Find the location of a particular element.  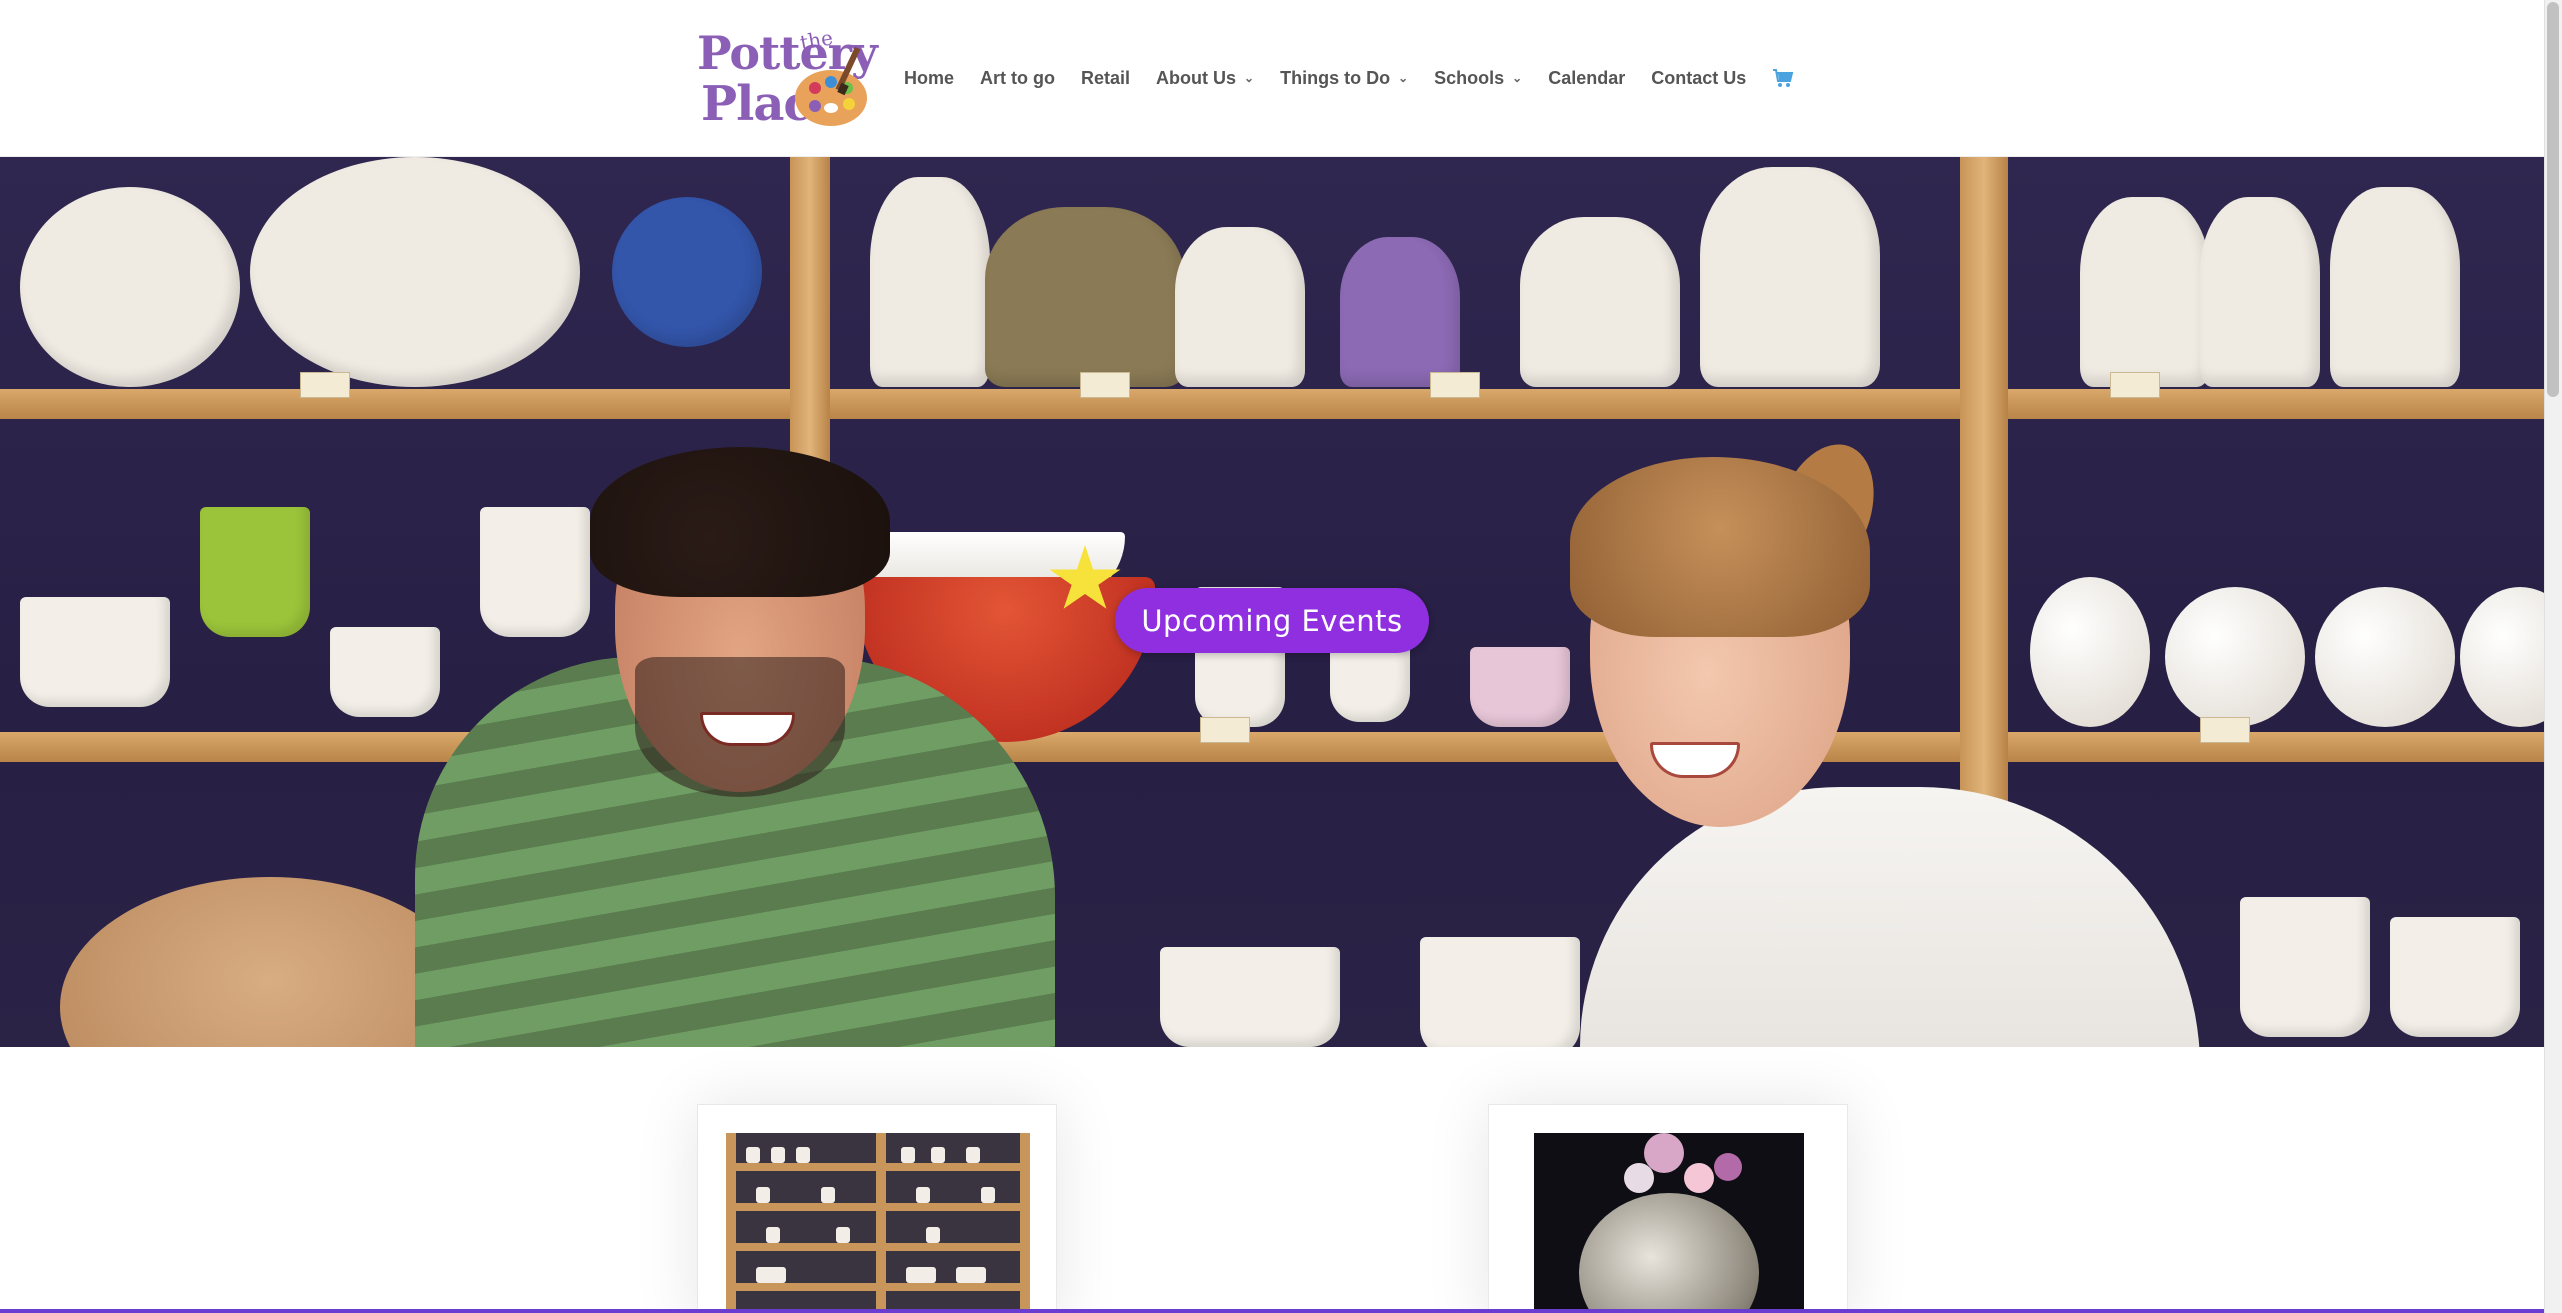

nav-item-home: Home is located at coordinates (929, 78).